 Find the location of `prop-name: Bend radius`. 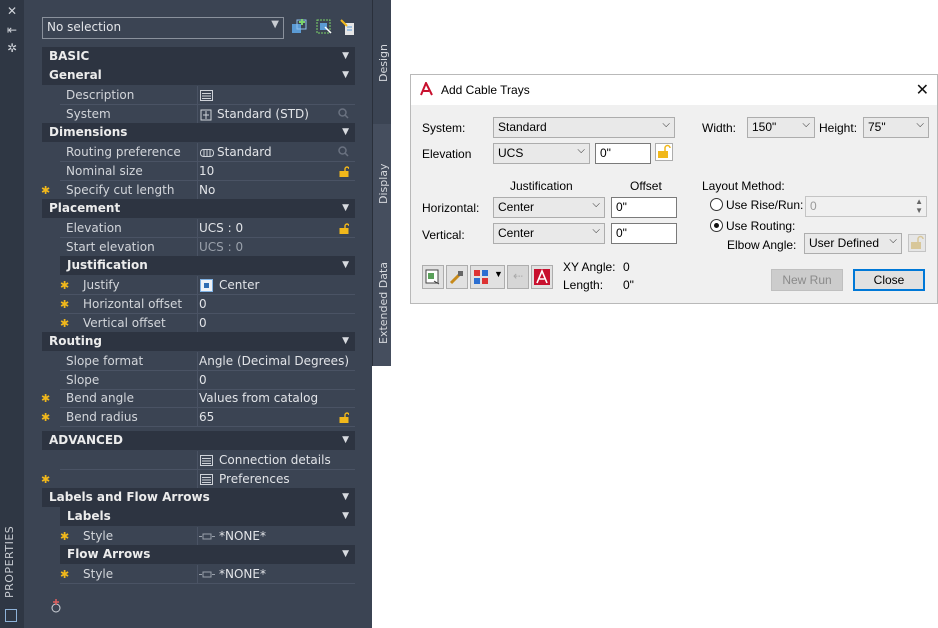

prop-name: Bend radius is located at coordinates (102, 417).